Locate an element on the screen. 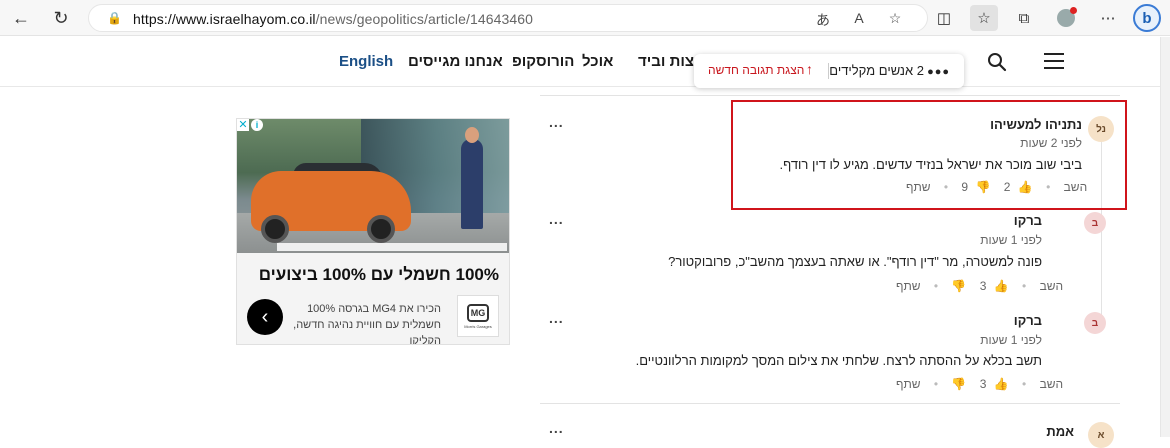  bing-copilot-icon: b is located at coordinates (1147, 18).